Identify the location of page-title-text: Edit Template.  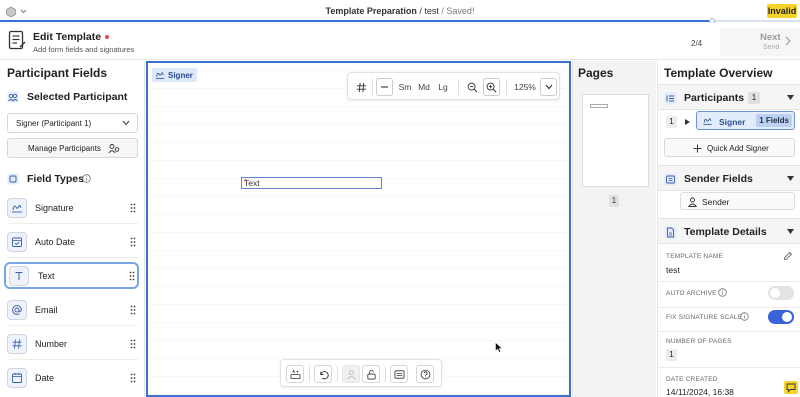
(67, 37).